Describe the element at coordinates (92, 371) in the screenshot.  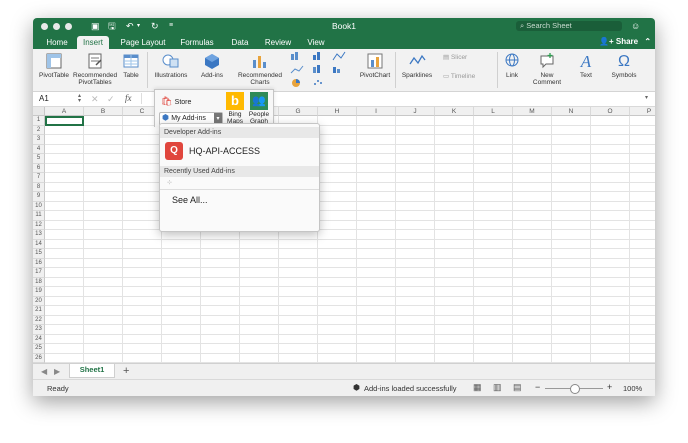
I see `sheet-tab-sheet1: Sheet1` at that location.